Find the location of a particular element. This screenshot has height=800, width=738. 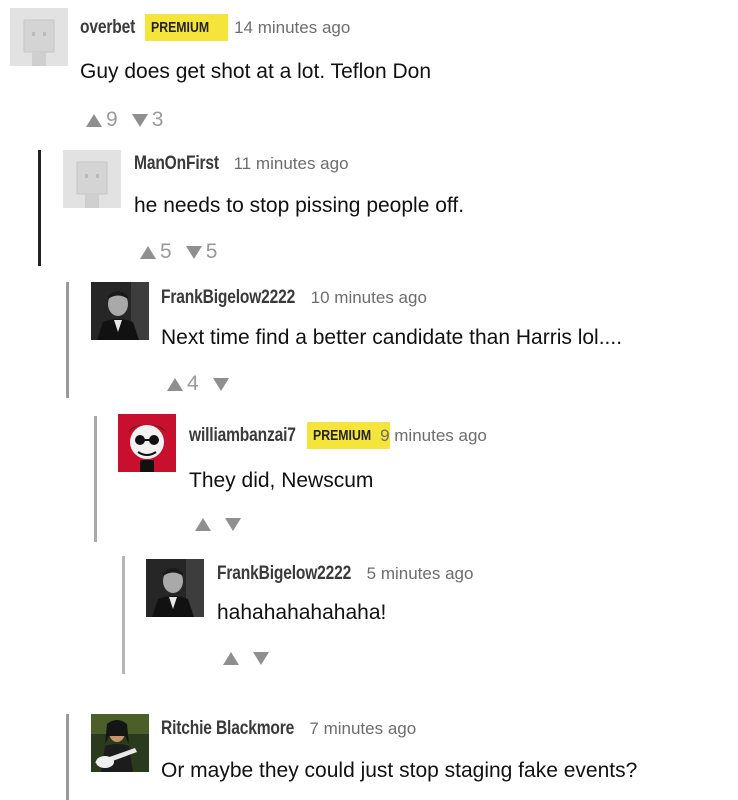

timestamp: 9 minutes ago is located at coordinates (433, 435).